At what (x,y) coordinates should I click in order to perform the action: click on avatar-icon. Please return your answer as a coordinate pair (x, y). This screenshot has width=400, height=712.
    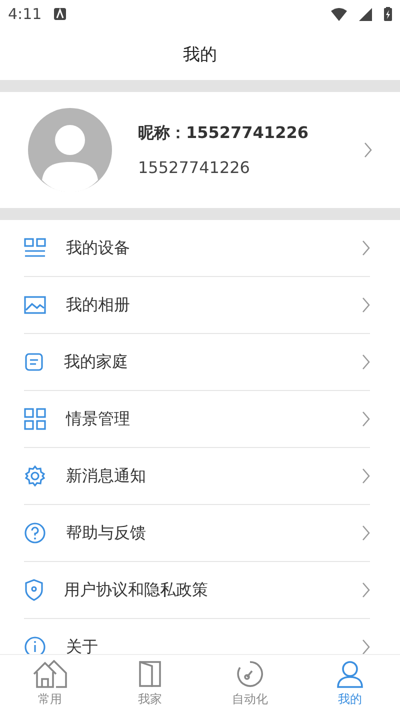
    Looking at the image, I should click on (70, 150).